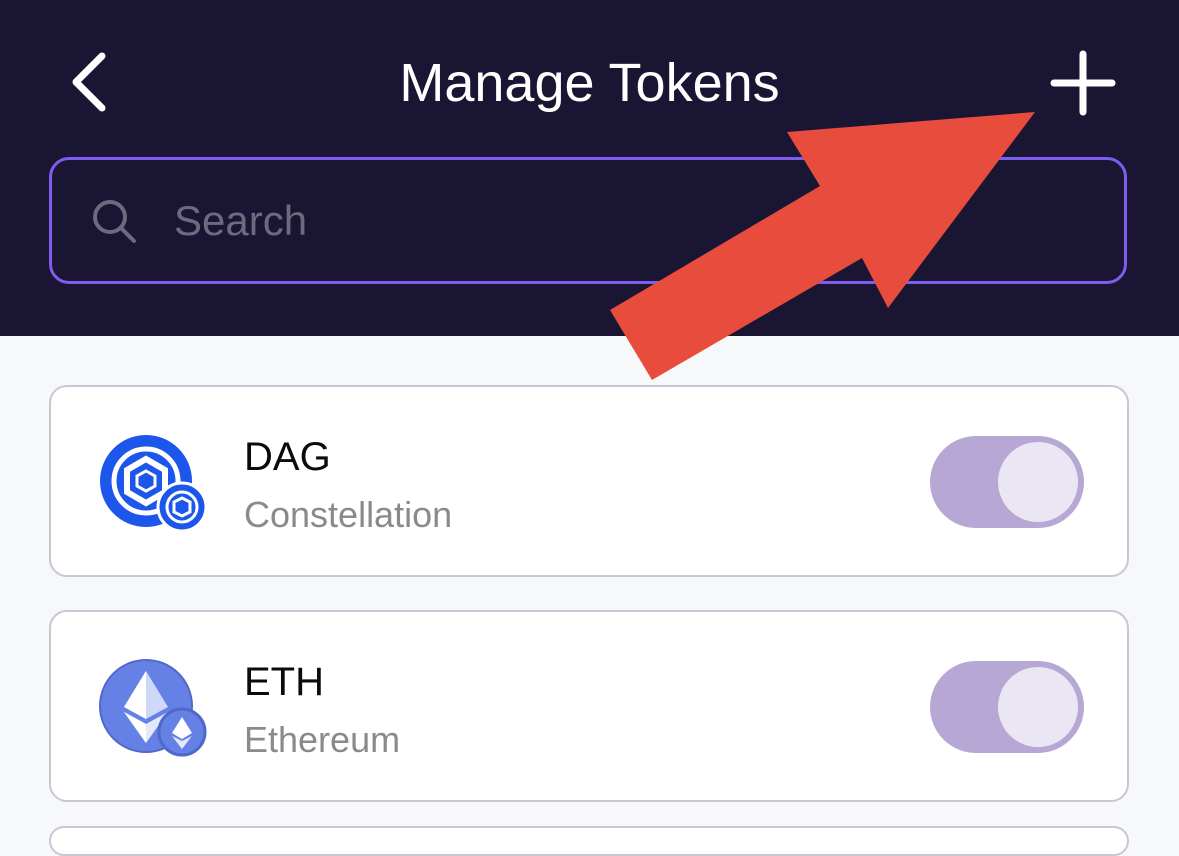  I want to click on token-symbol: DAG, so click(287, 457).